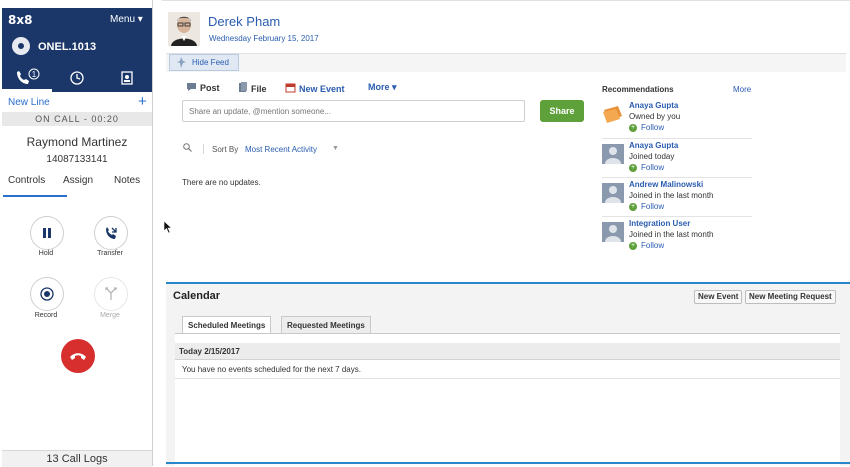 Image resolution: width=850 pixels, height=467 pixels. I want to click on mouse-cursor-icon, so click(167, 227).